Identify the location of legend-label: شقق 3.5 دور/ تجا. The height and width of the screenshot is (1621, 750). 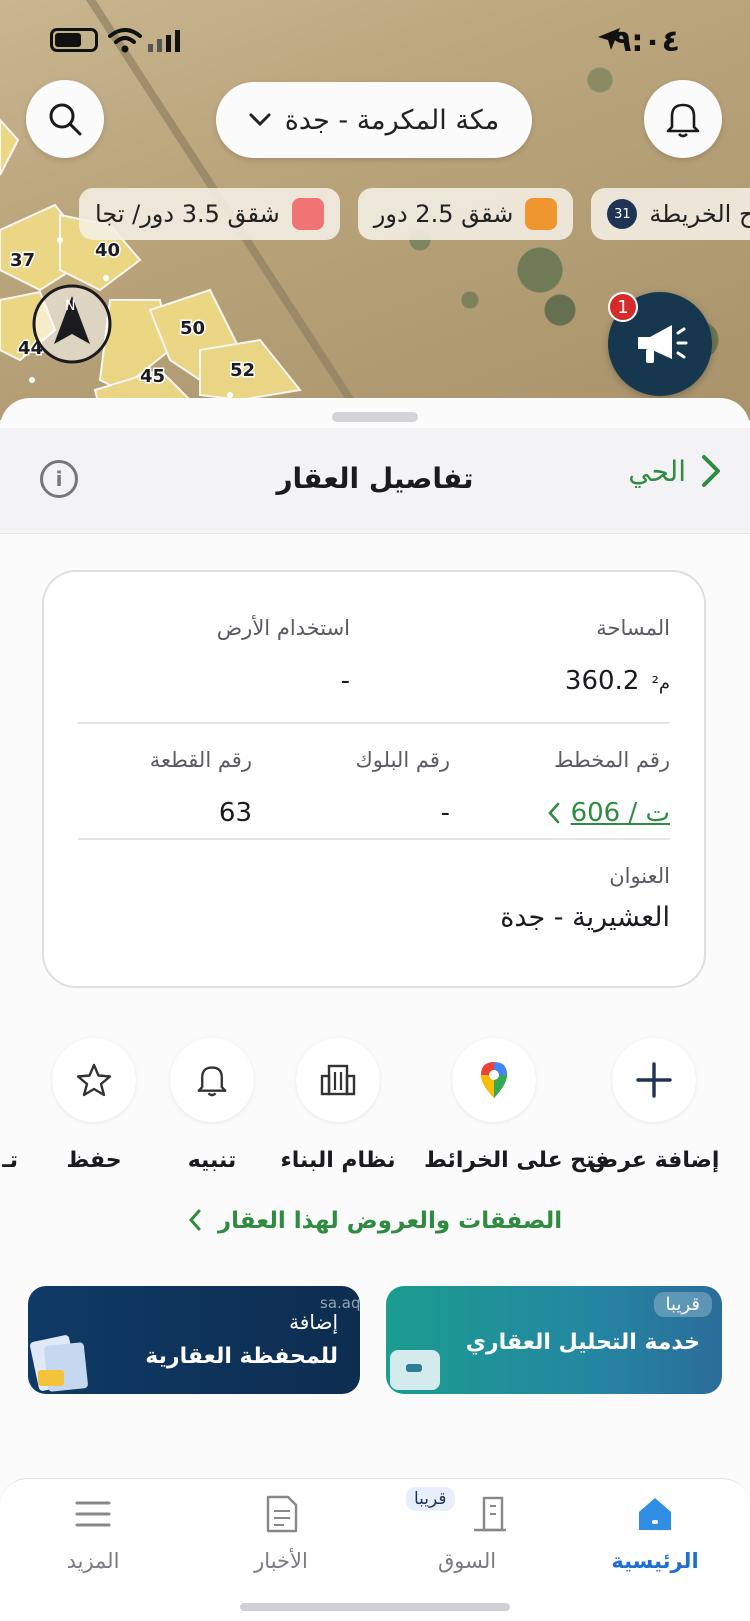
(187, 214).